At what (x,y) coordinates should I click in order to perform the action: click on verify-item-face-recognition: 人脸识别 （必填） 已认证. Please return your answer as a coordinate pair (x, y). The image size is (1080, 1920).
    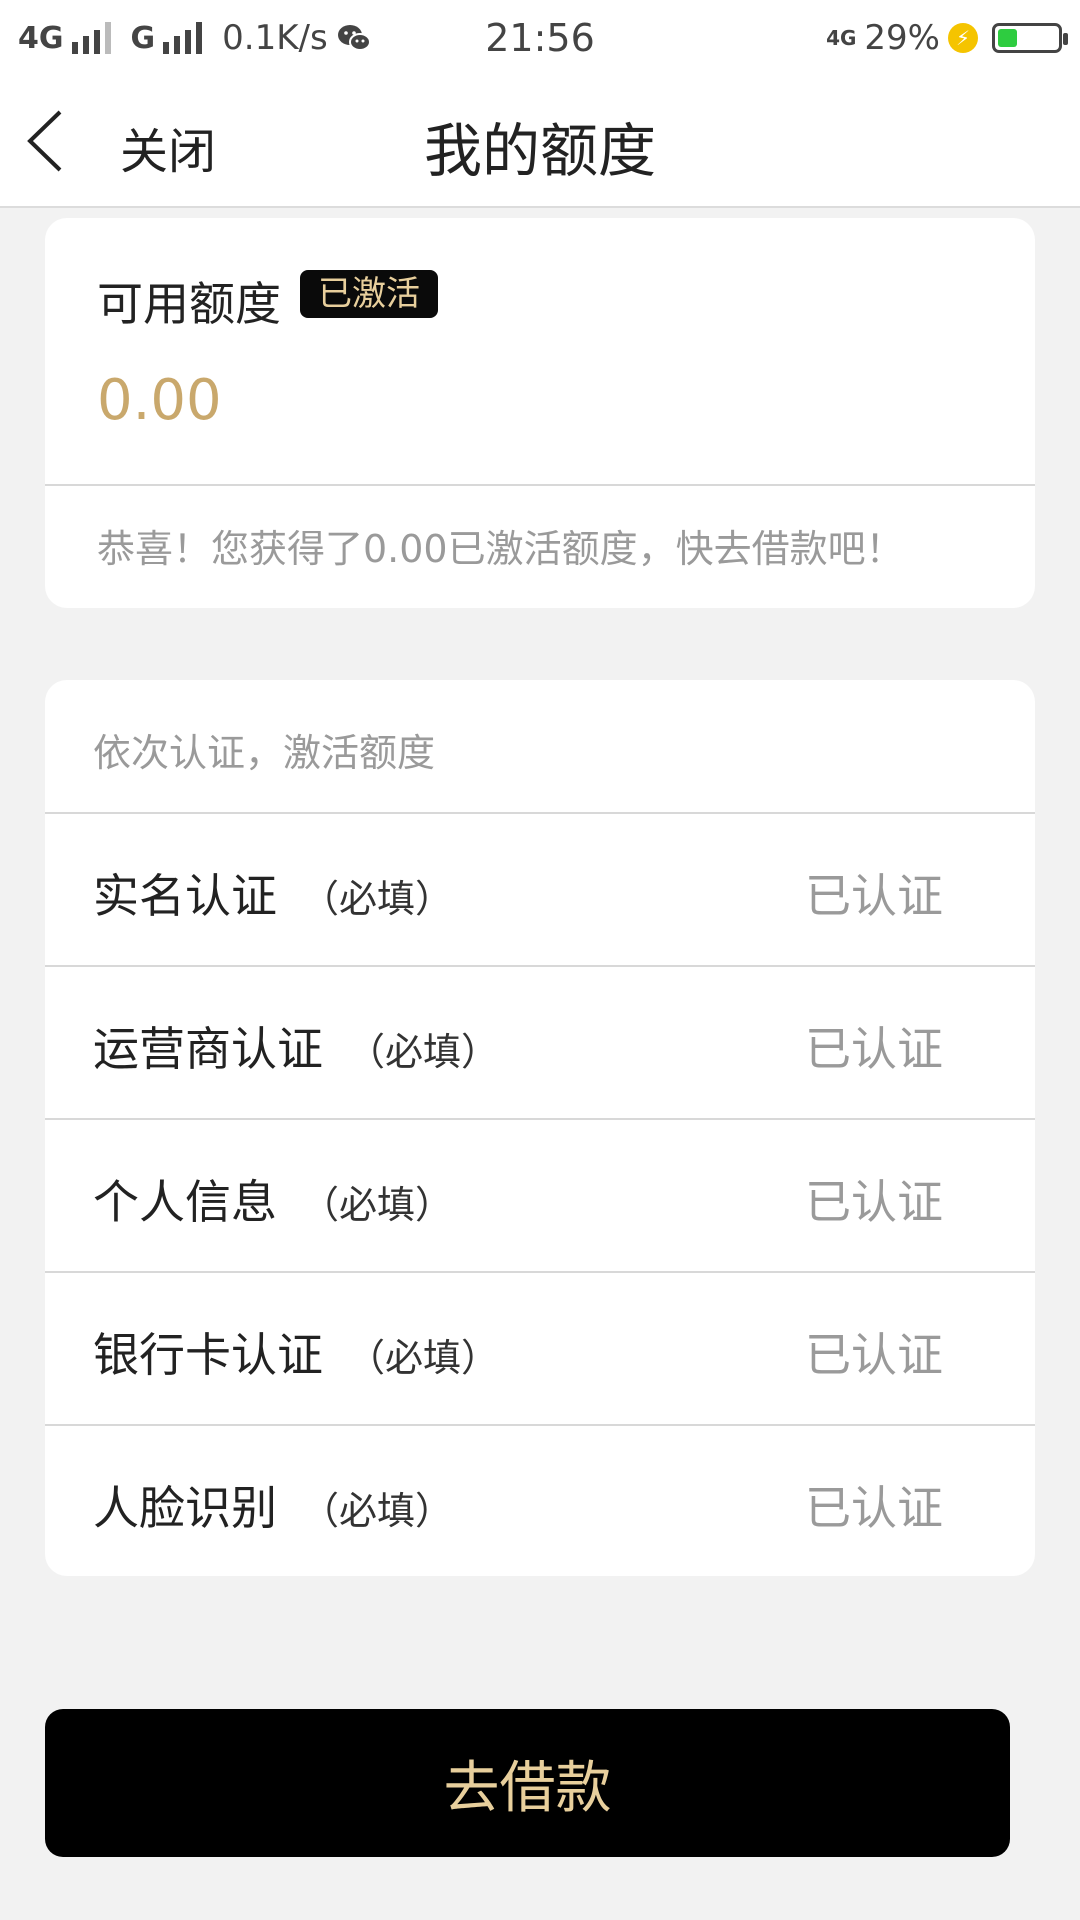
    Looking at the image, I should click on (540, 1500).